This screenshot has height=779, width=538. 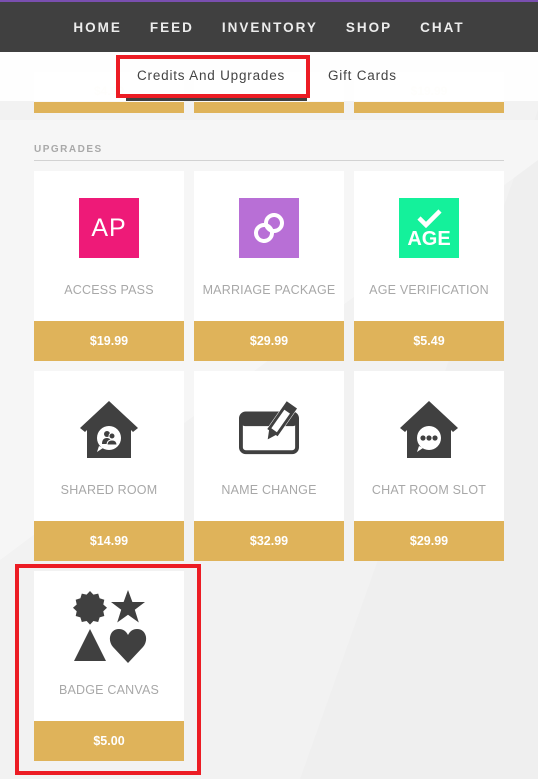 I want to click on star-shape, so click(x=128, y=606).